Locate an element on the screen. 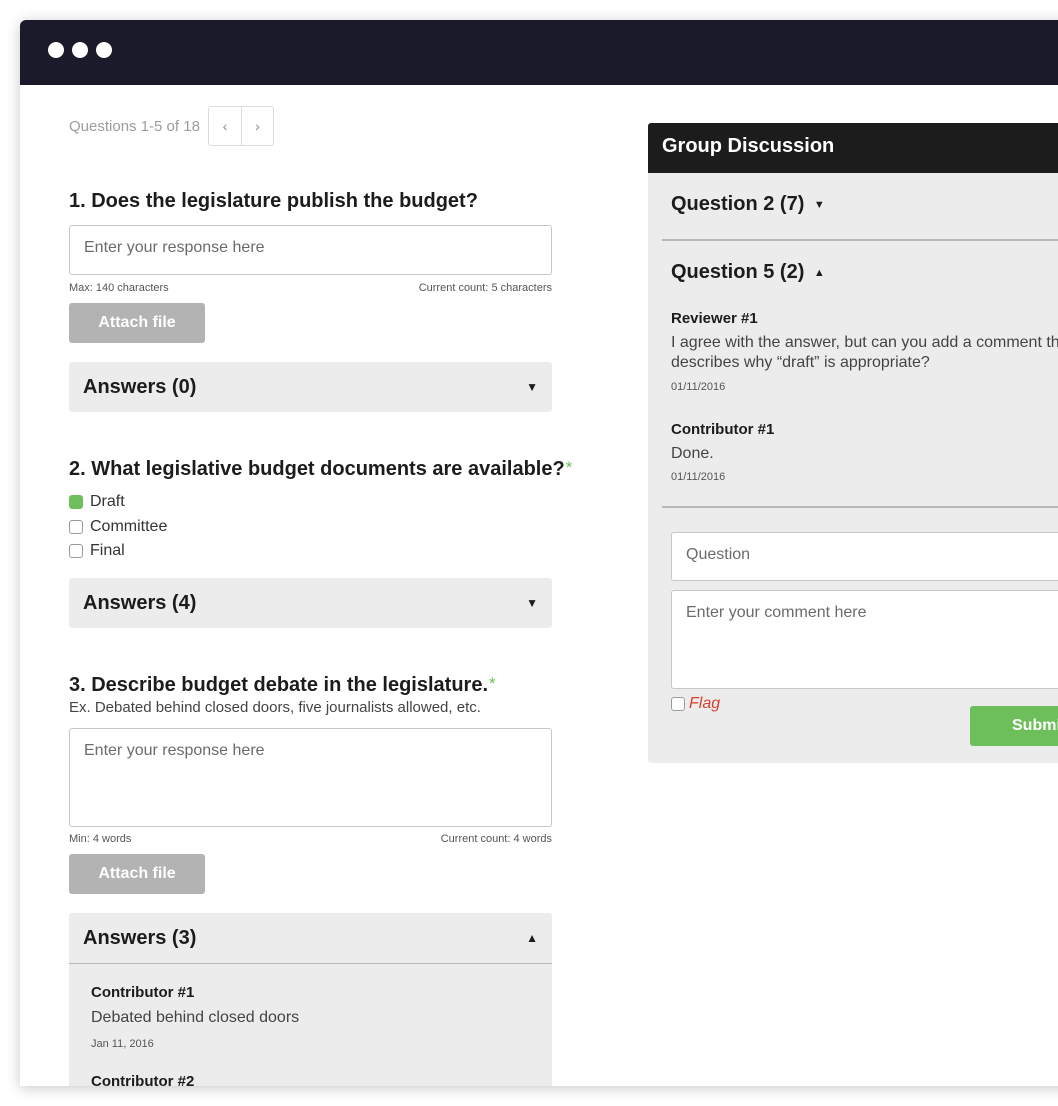 This screenshot has width=1058, height=1106. flag-checkbox: Flag is located at coordinates (695, 704).